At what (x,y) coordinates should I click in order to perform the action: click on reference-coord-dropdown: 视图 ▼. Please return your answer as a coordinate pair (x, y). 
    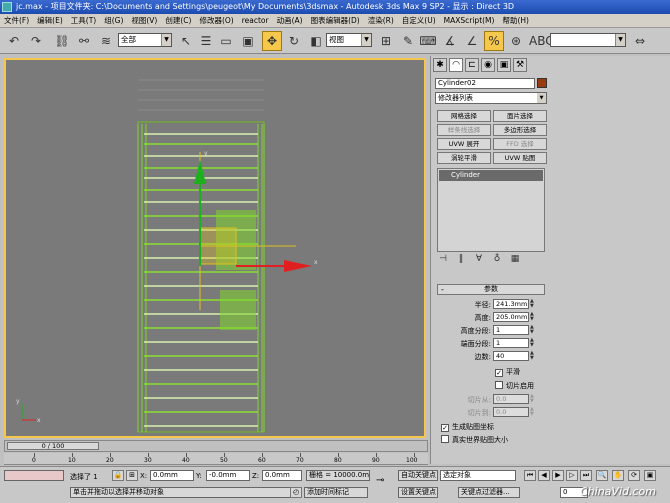
    Looking at the image, I should click on (349, 40).